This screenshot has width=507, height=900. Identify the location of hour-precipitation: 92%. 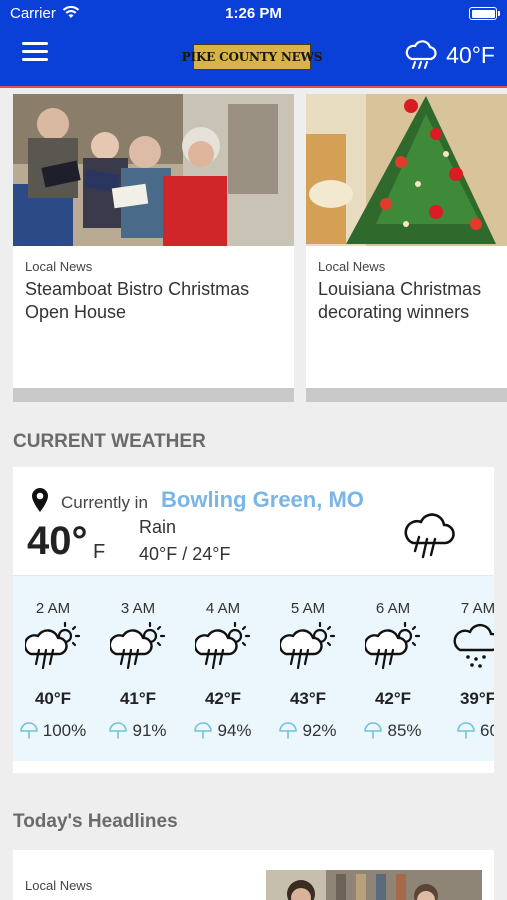
(308, 731).